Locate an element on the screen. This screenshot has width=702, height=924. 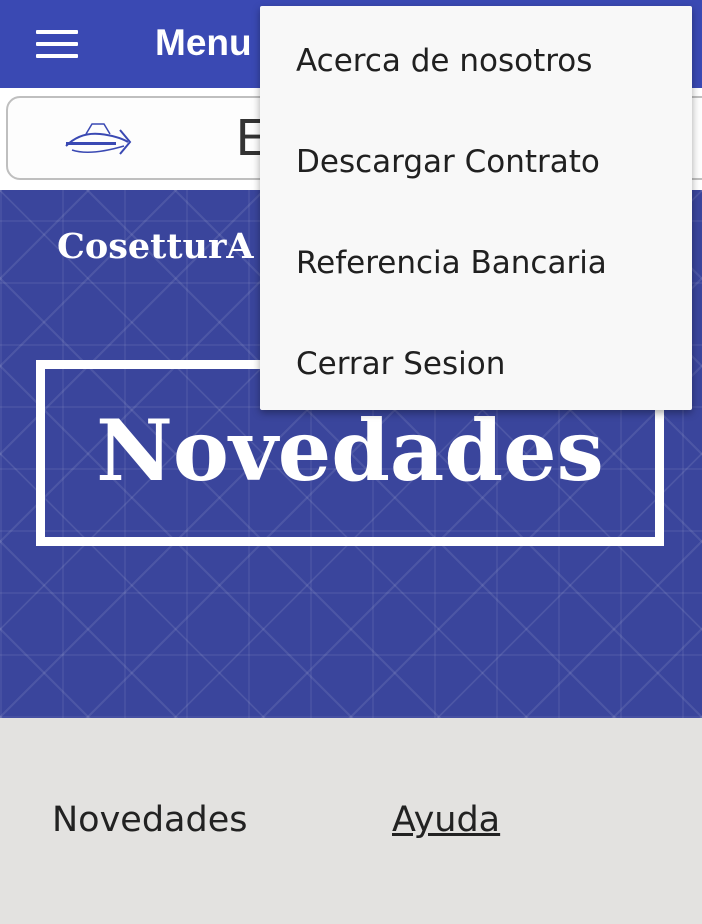
hamburger-menu-icon is located at coordinates (57, 46).